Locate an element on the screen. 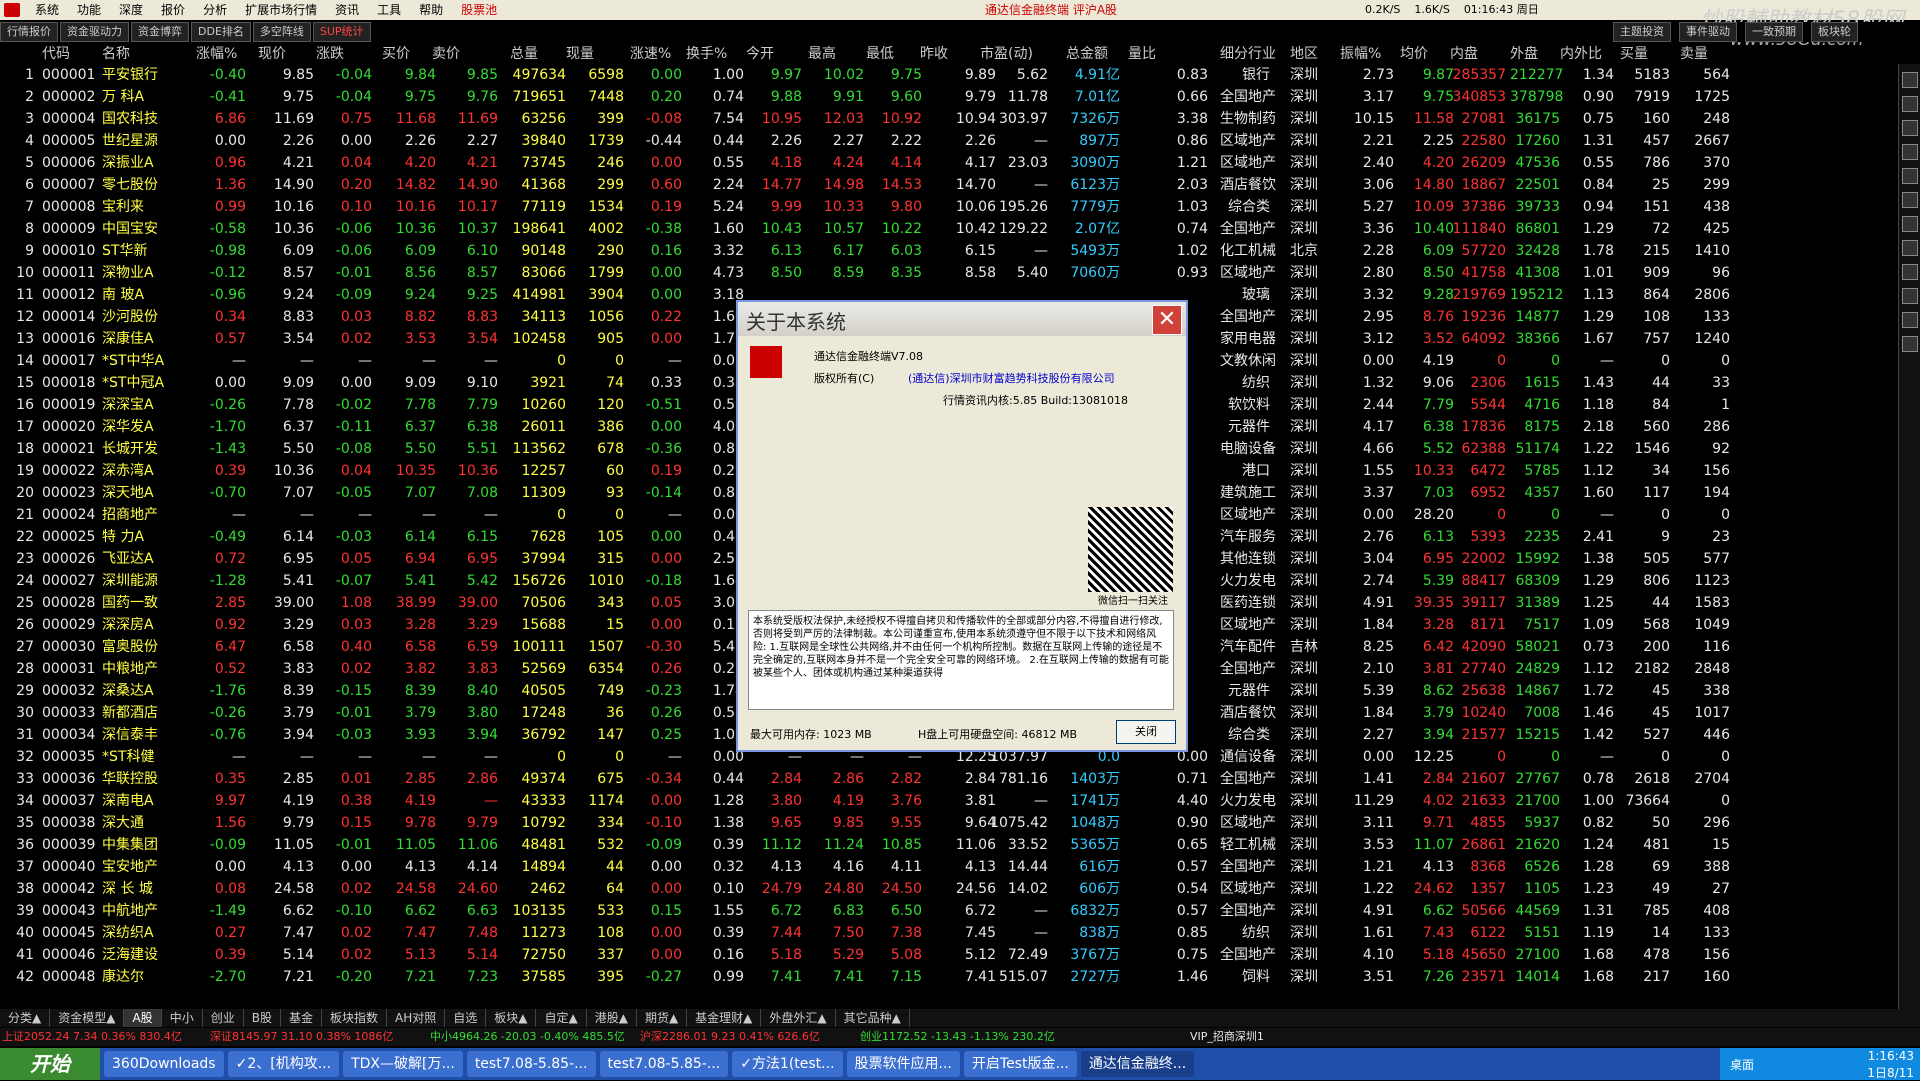 The width and height of the screenshot is (1920, 1081). header-ask-vol: 卖量 is located at coordinates (1694, 54).